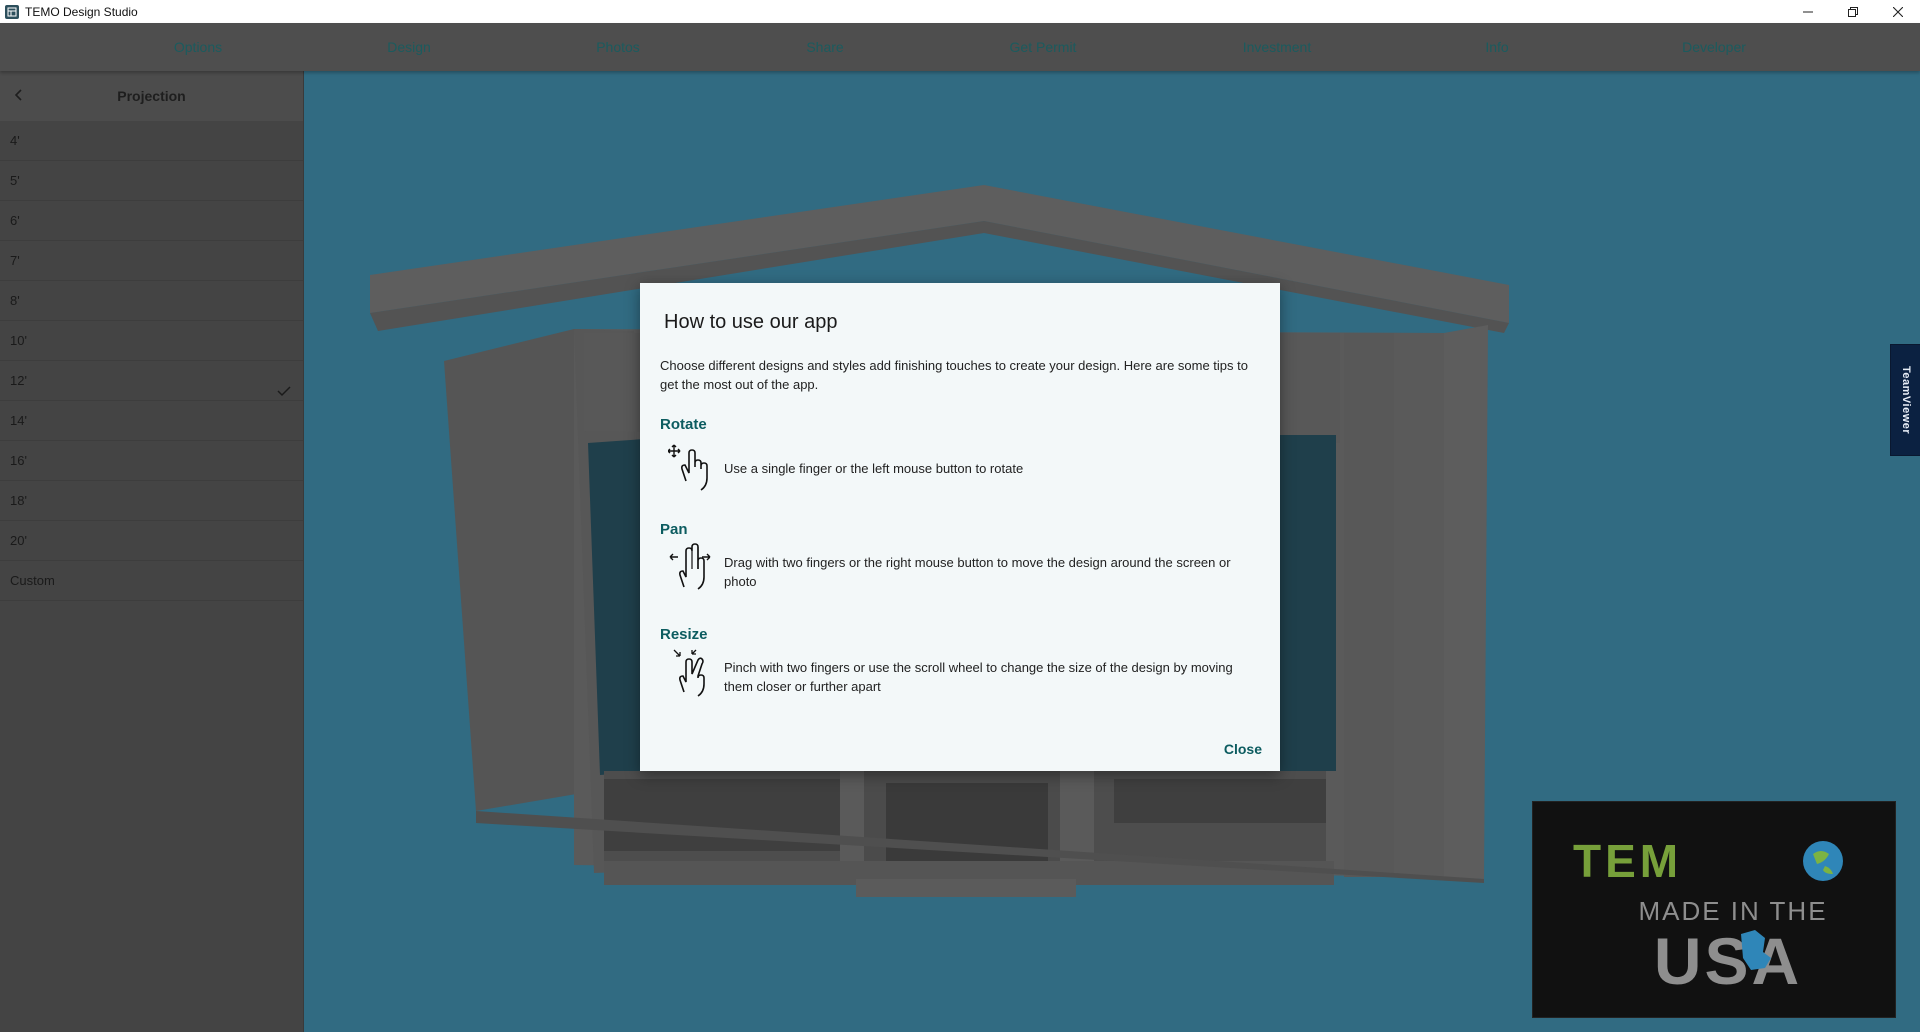 The height and width of the screenshot is (1032, 1920). I want to click on app-icon, so click(12, 11).